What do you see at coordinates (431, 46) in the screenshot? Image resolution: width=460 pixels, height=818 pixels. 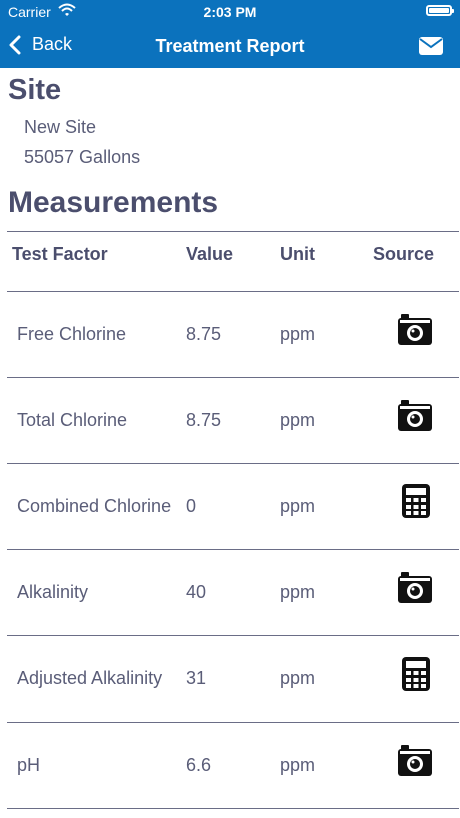 I see `mail-icon` at bounding box center [431, 46].